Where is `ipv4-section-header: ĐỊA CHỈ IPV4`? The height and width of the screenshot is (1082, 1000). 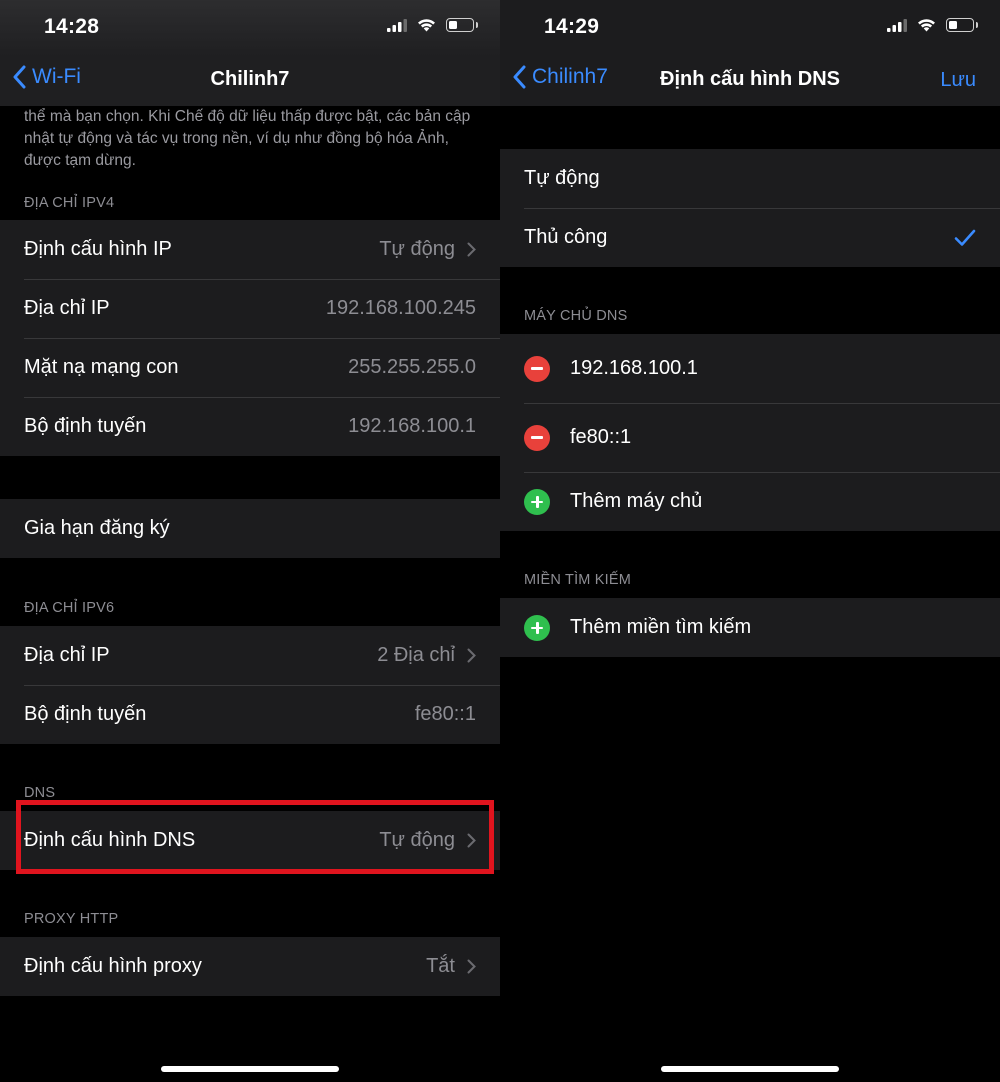
ipv4-section-header: ĐỊA CHỈ IPV4 is located at coordinates (69, 203).